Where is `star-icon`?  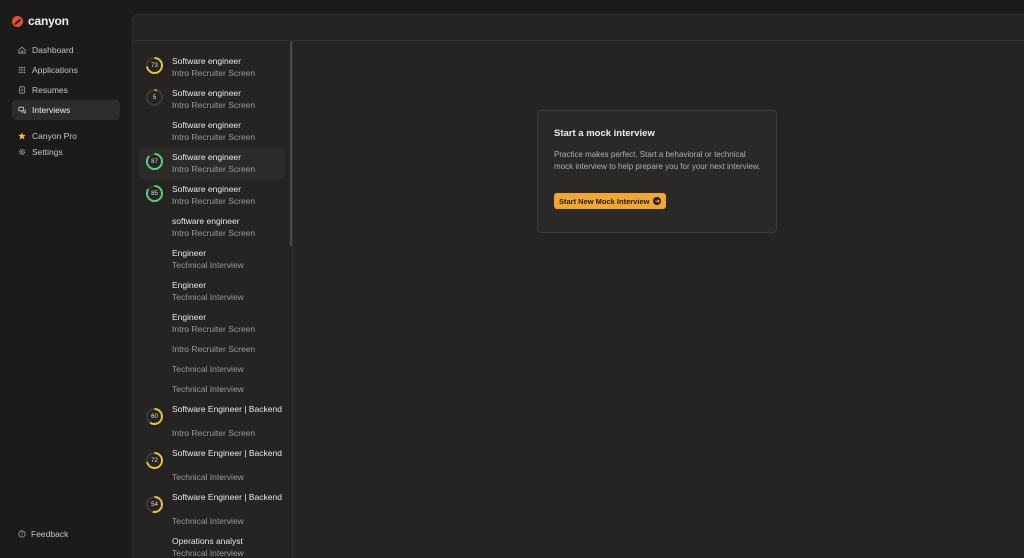
star-icon is located at coordinates (22, 136).